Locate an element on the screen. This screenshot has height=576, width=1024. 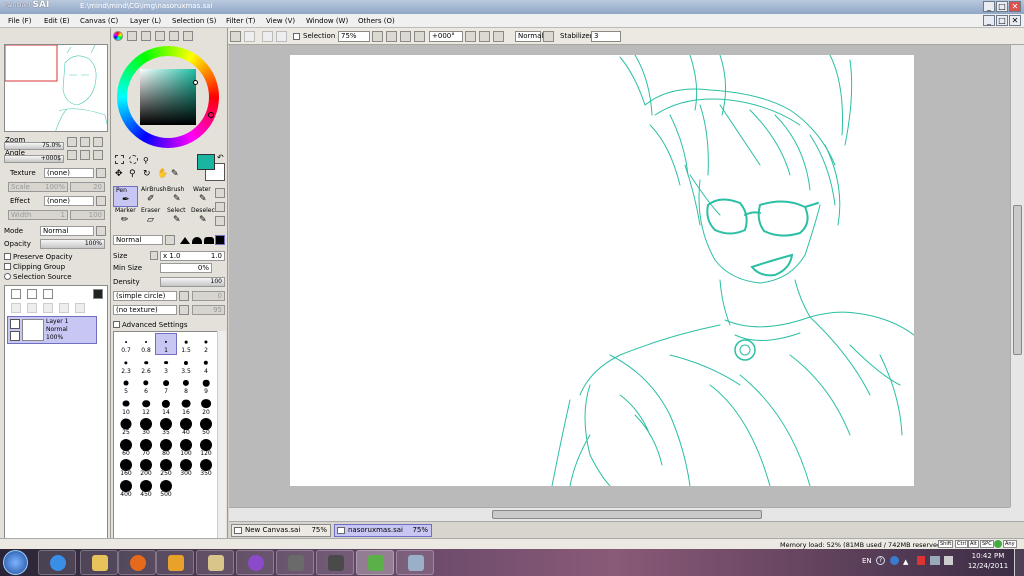
brush-blend-select: Normal is located at coordinates (138, 240).